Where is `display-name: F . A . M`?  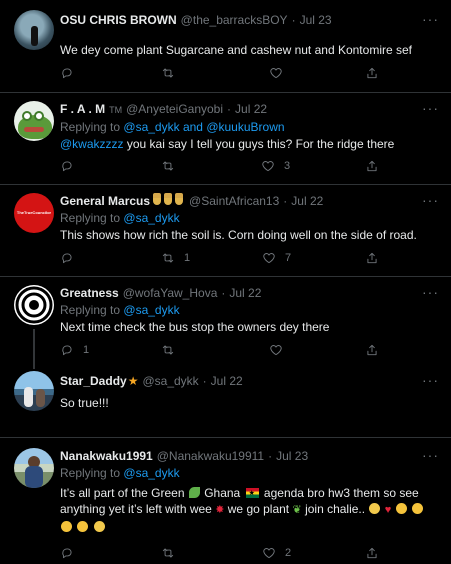
display-name: F . A . M is located at coordinates (82, 109).